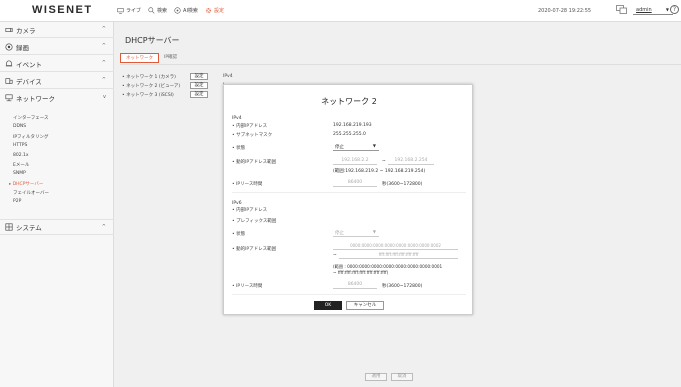 The height and width of the screenshot is (387, 681). Describe the element at coordinates (356, 233) in the screenshot. I see `ipv6-state-select: 停止 ▼` at that location.